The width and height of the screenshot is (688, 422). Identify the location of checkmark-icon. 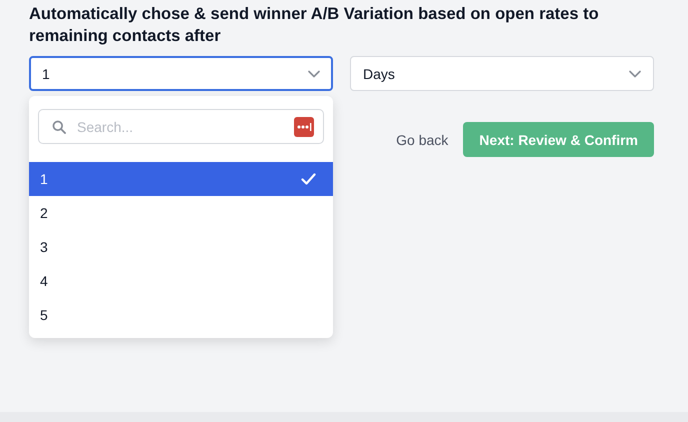
(308, 179).